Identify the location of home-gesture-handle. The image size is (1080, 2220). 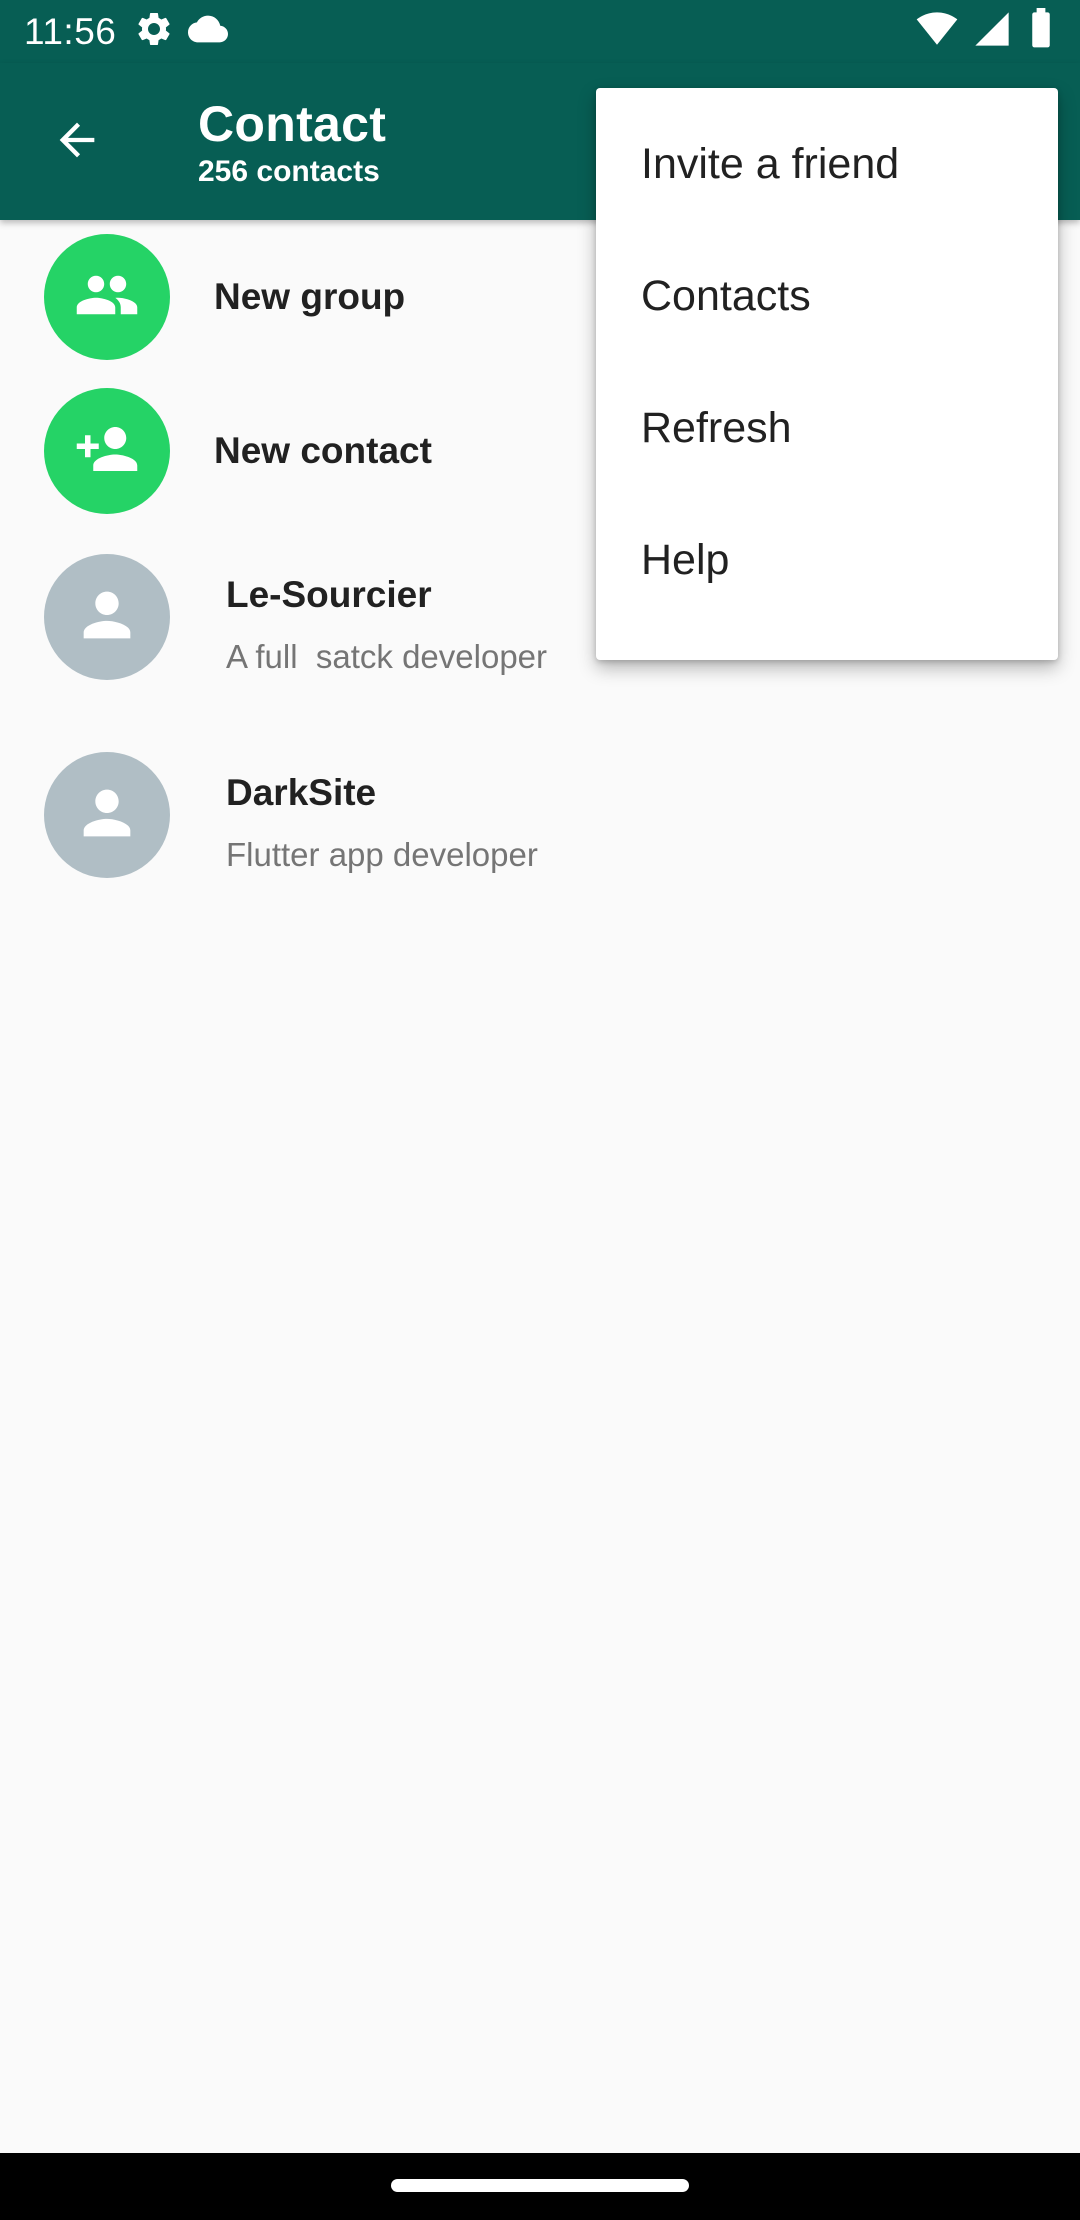
(540, 2185).